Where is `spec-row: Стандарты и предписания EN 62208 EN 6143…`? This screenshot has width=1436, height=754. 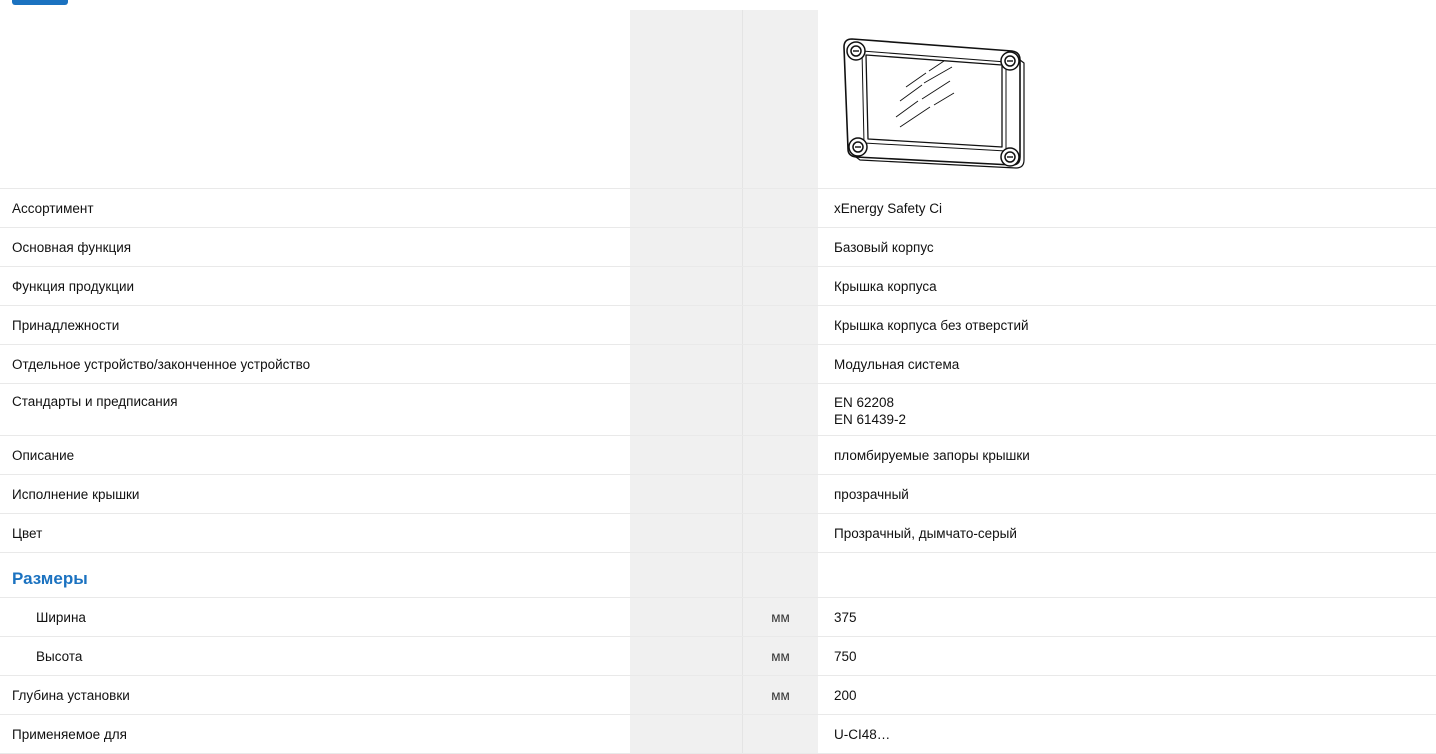
spec-row: Стандарты и предписания EN 62208 EN 6143… is located at coordinates (718, 410).